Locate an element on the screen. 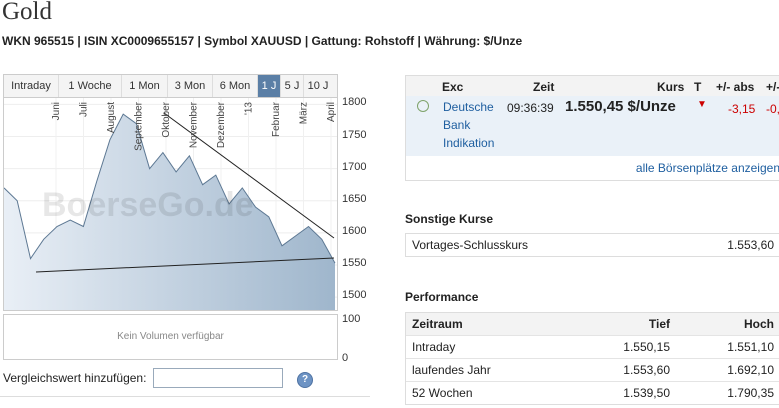  tab-3-mon: 3 Mon is located at coordinates (190, 86).